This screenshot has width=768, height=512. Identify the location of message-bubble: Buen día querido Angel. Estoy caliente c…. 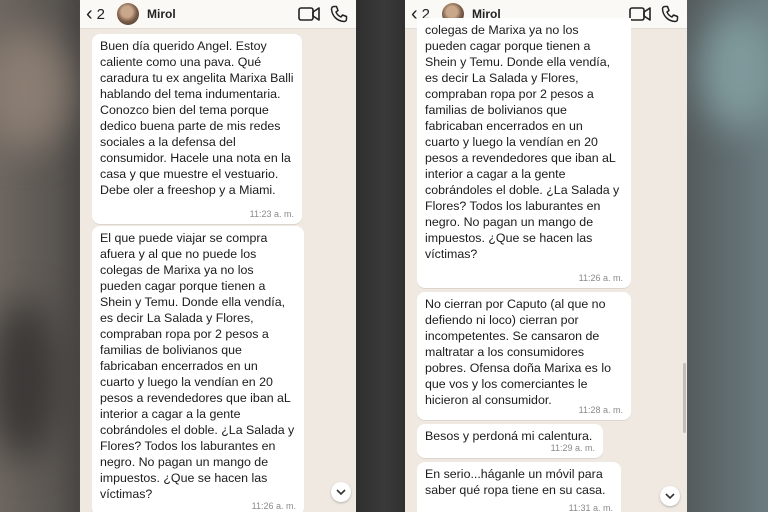
(197, 129).